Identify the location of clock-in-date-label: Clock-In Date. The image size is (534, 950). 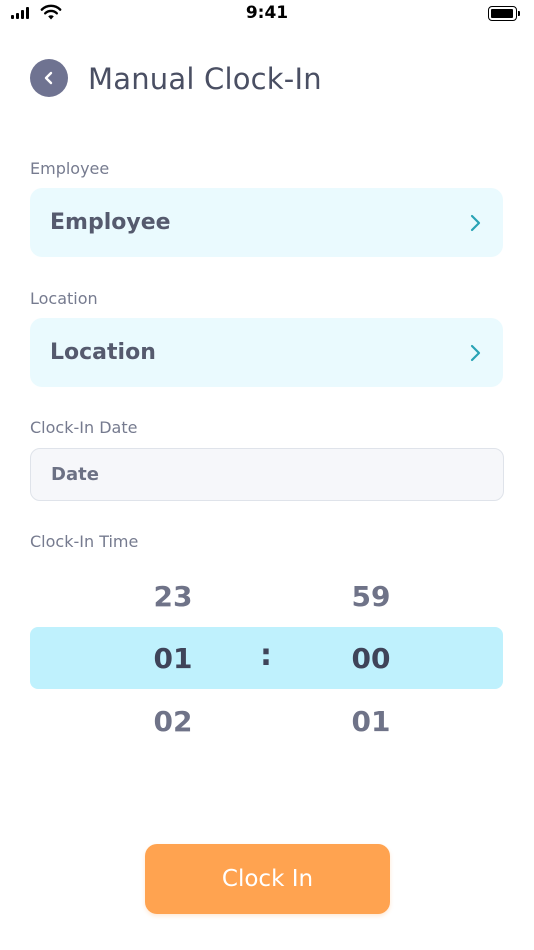
(84, 427).